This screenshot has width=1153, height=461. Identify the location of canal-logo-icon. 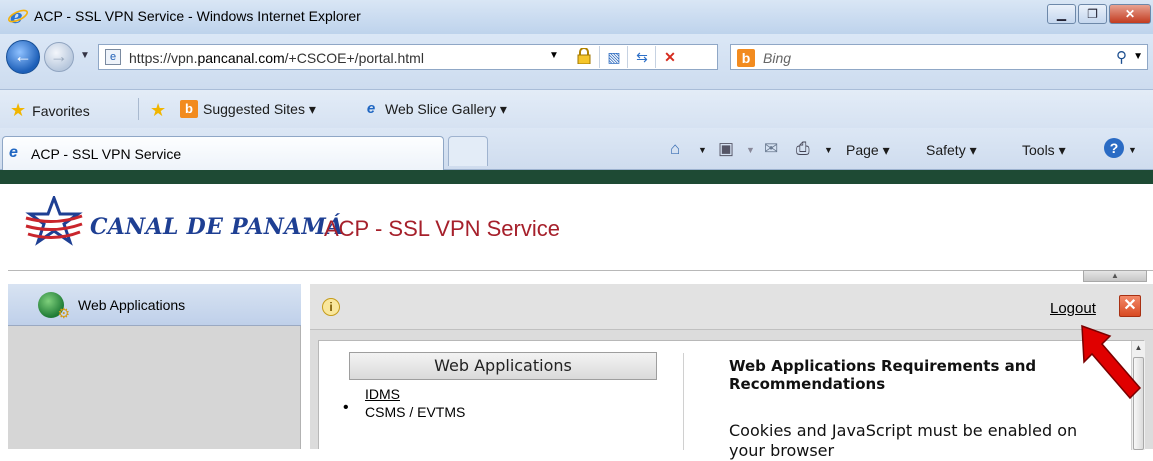
(54, 221).